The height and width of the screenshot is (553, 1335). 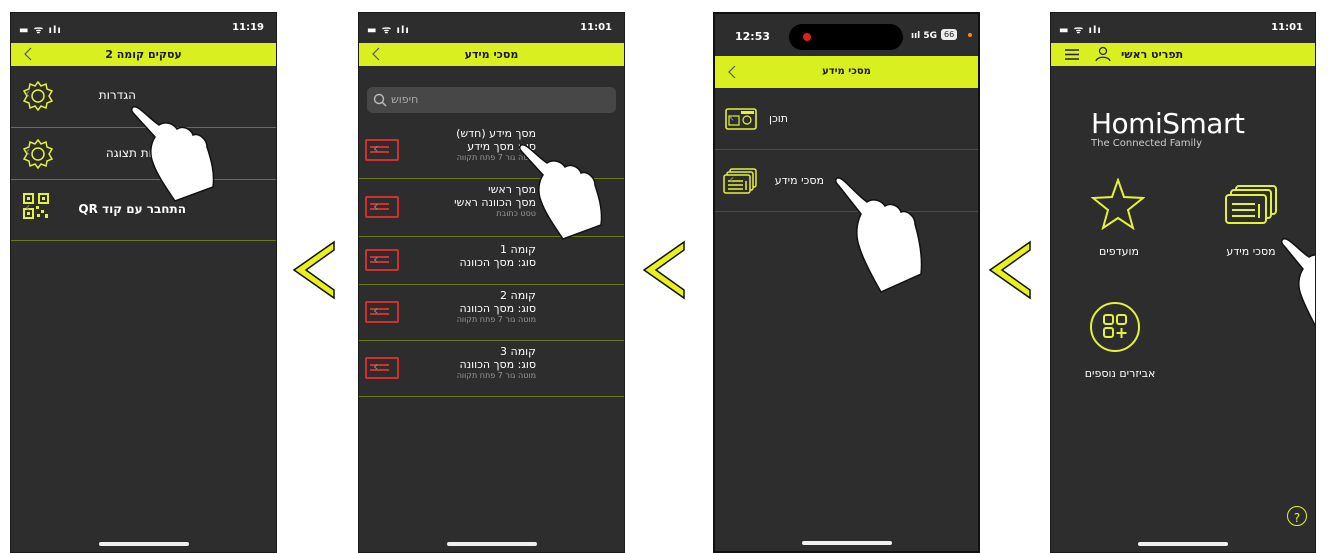 I want to click on hamburger-menu-icon, so click(x=1072, y=54).